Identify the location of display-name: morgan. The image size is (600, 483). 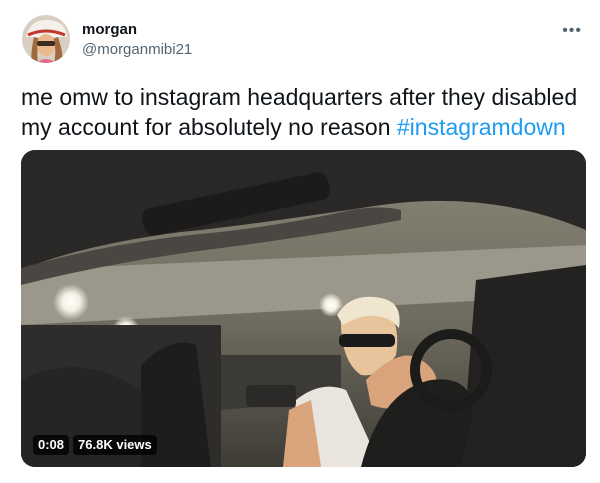
(137, 30).